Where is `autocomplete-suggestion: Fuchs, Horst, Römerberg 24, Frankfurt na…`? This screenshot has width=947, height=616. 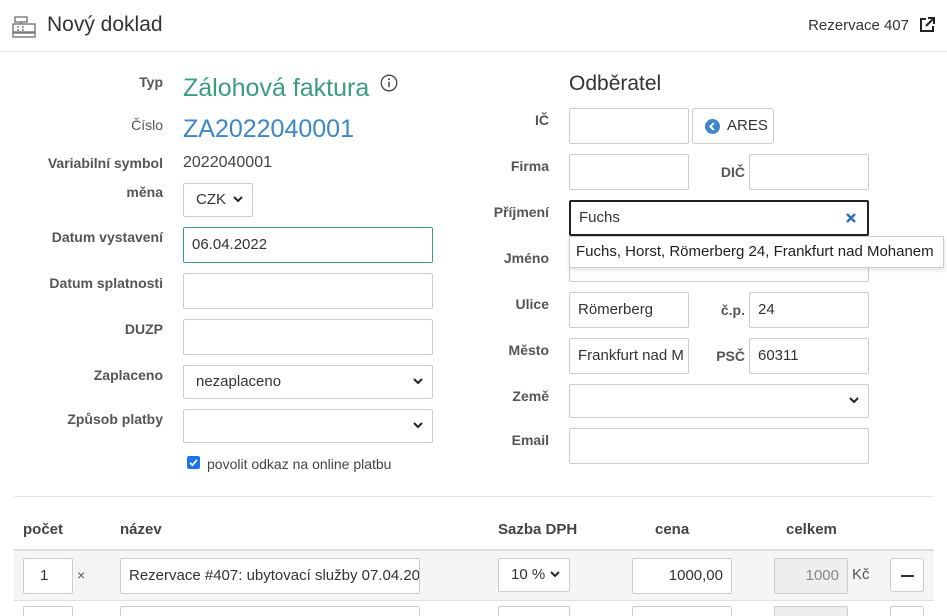 autocomplete-suggestion: Fuchs, Horst, Römerberg 24, Frankfurt na… is located at coordinates (756, 252).